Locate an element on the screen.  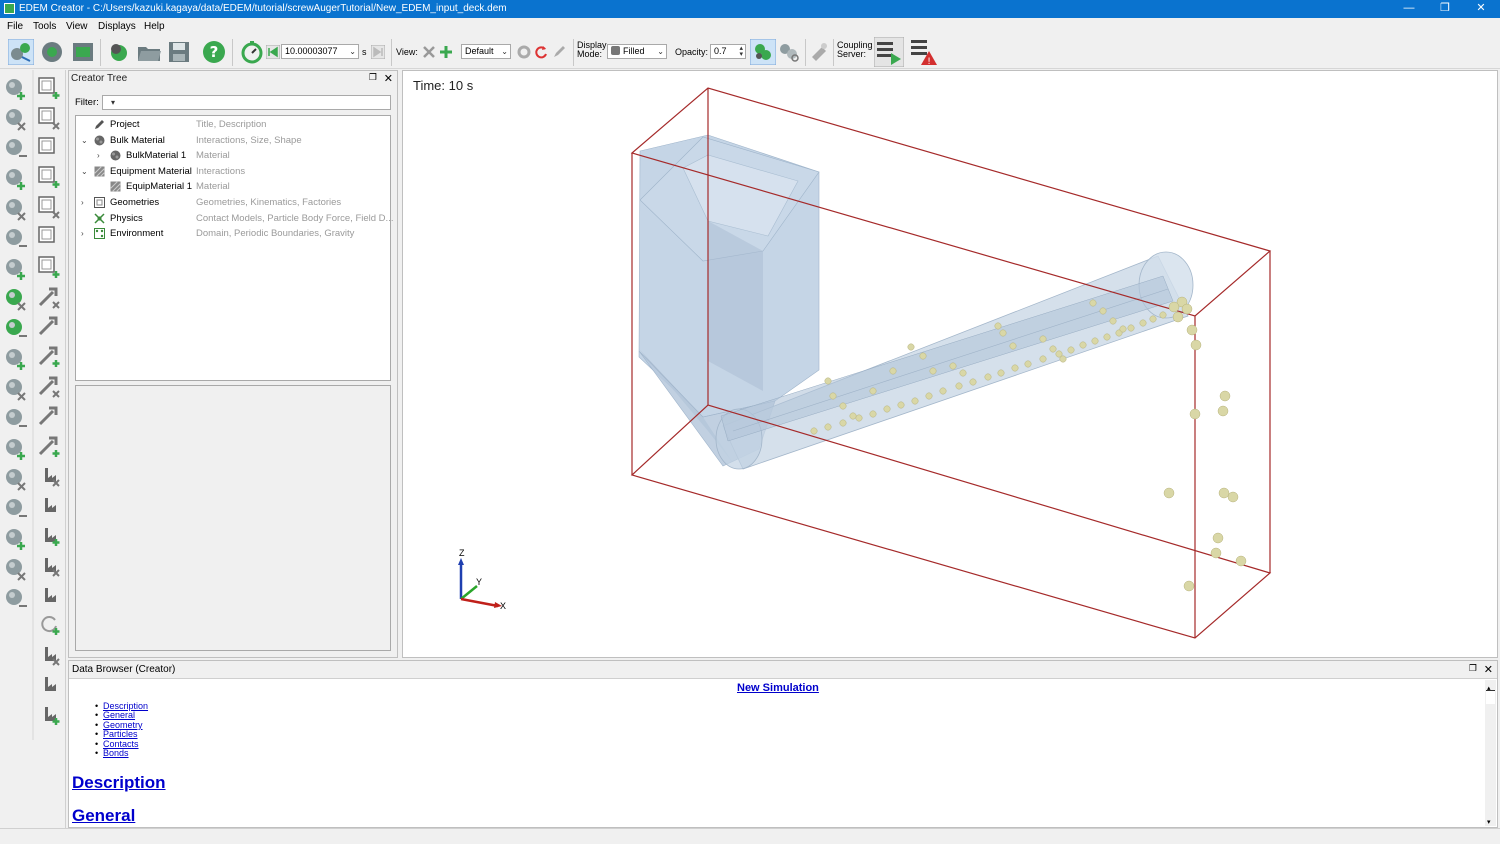
kinematic-check-icon is located at coordinates (49, 446).